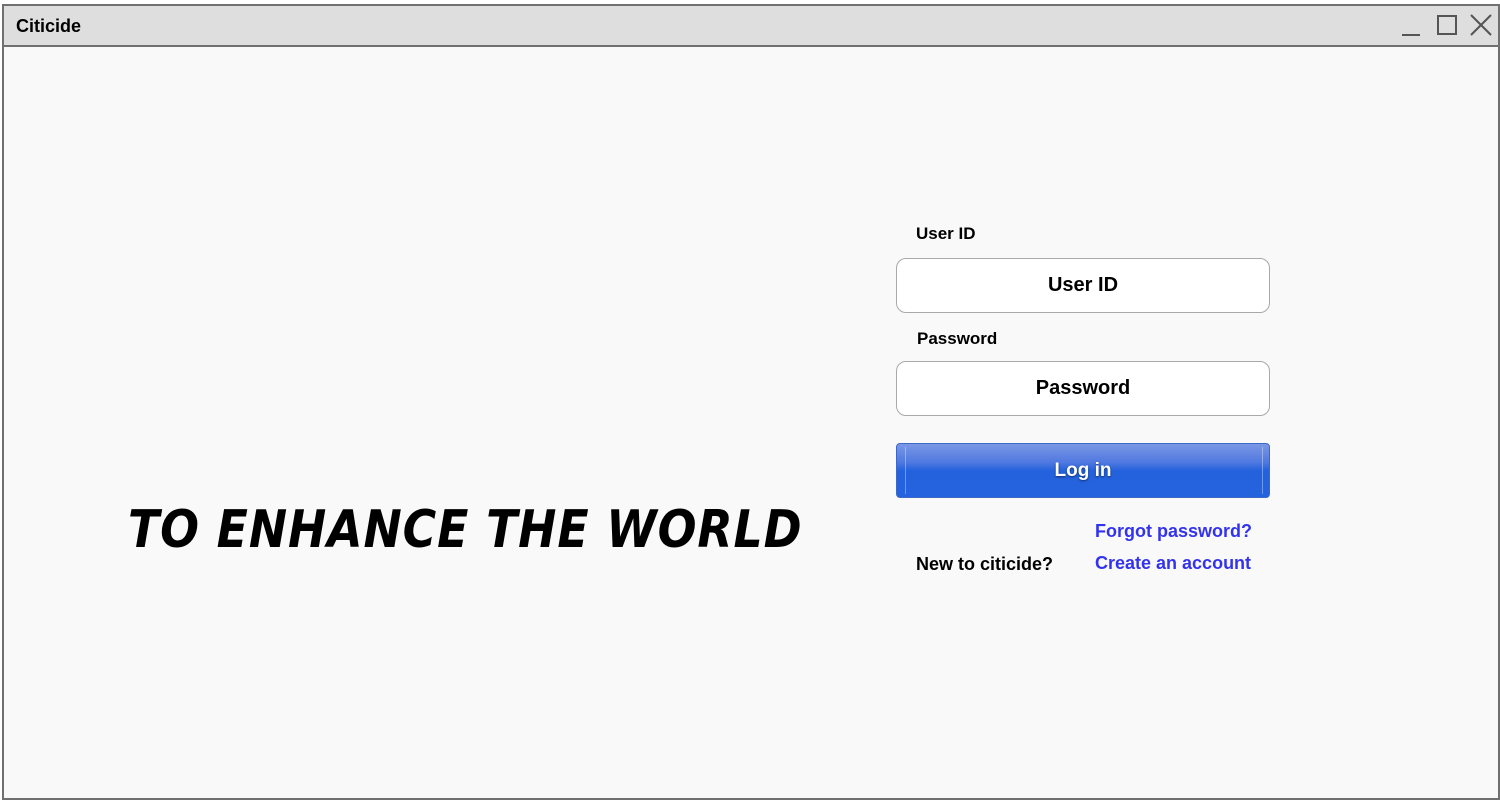 Image resolution: width=1500 pixels, height=800 pixels. I want to click on password-input, so click(1083, 388).